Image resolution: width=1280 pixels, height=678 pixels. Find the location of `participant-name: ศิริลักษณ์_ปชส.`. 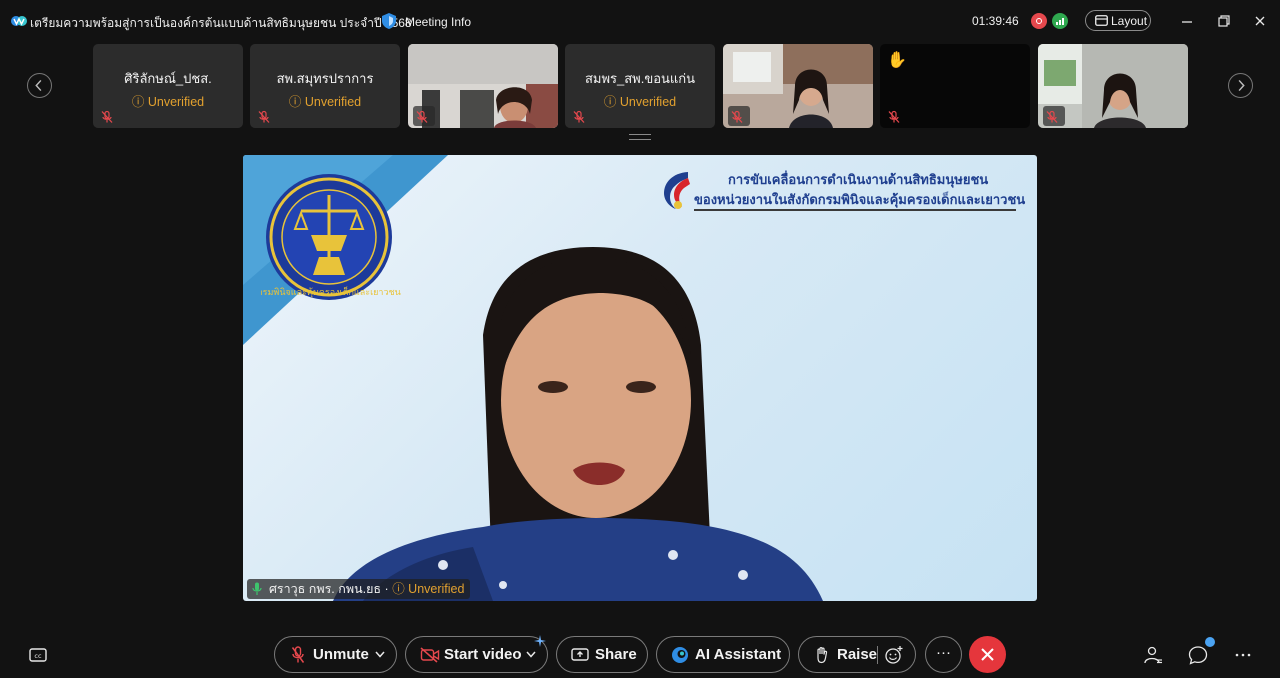

participant-name: ศิริลักษณ์_ปชส. is located at coordinates (168, 78).